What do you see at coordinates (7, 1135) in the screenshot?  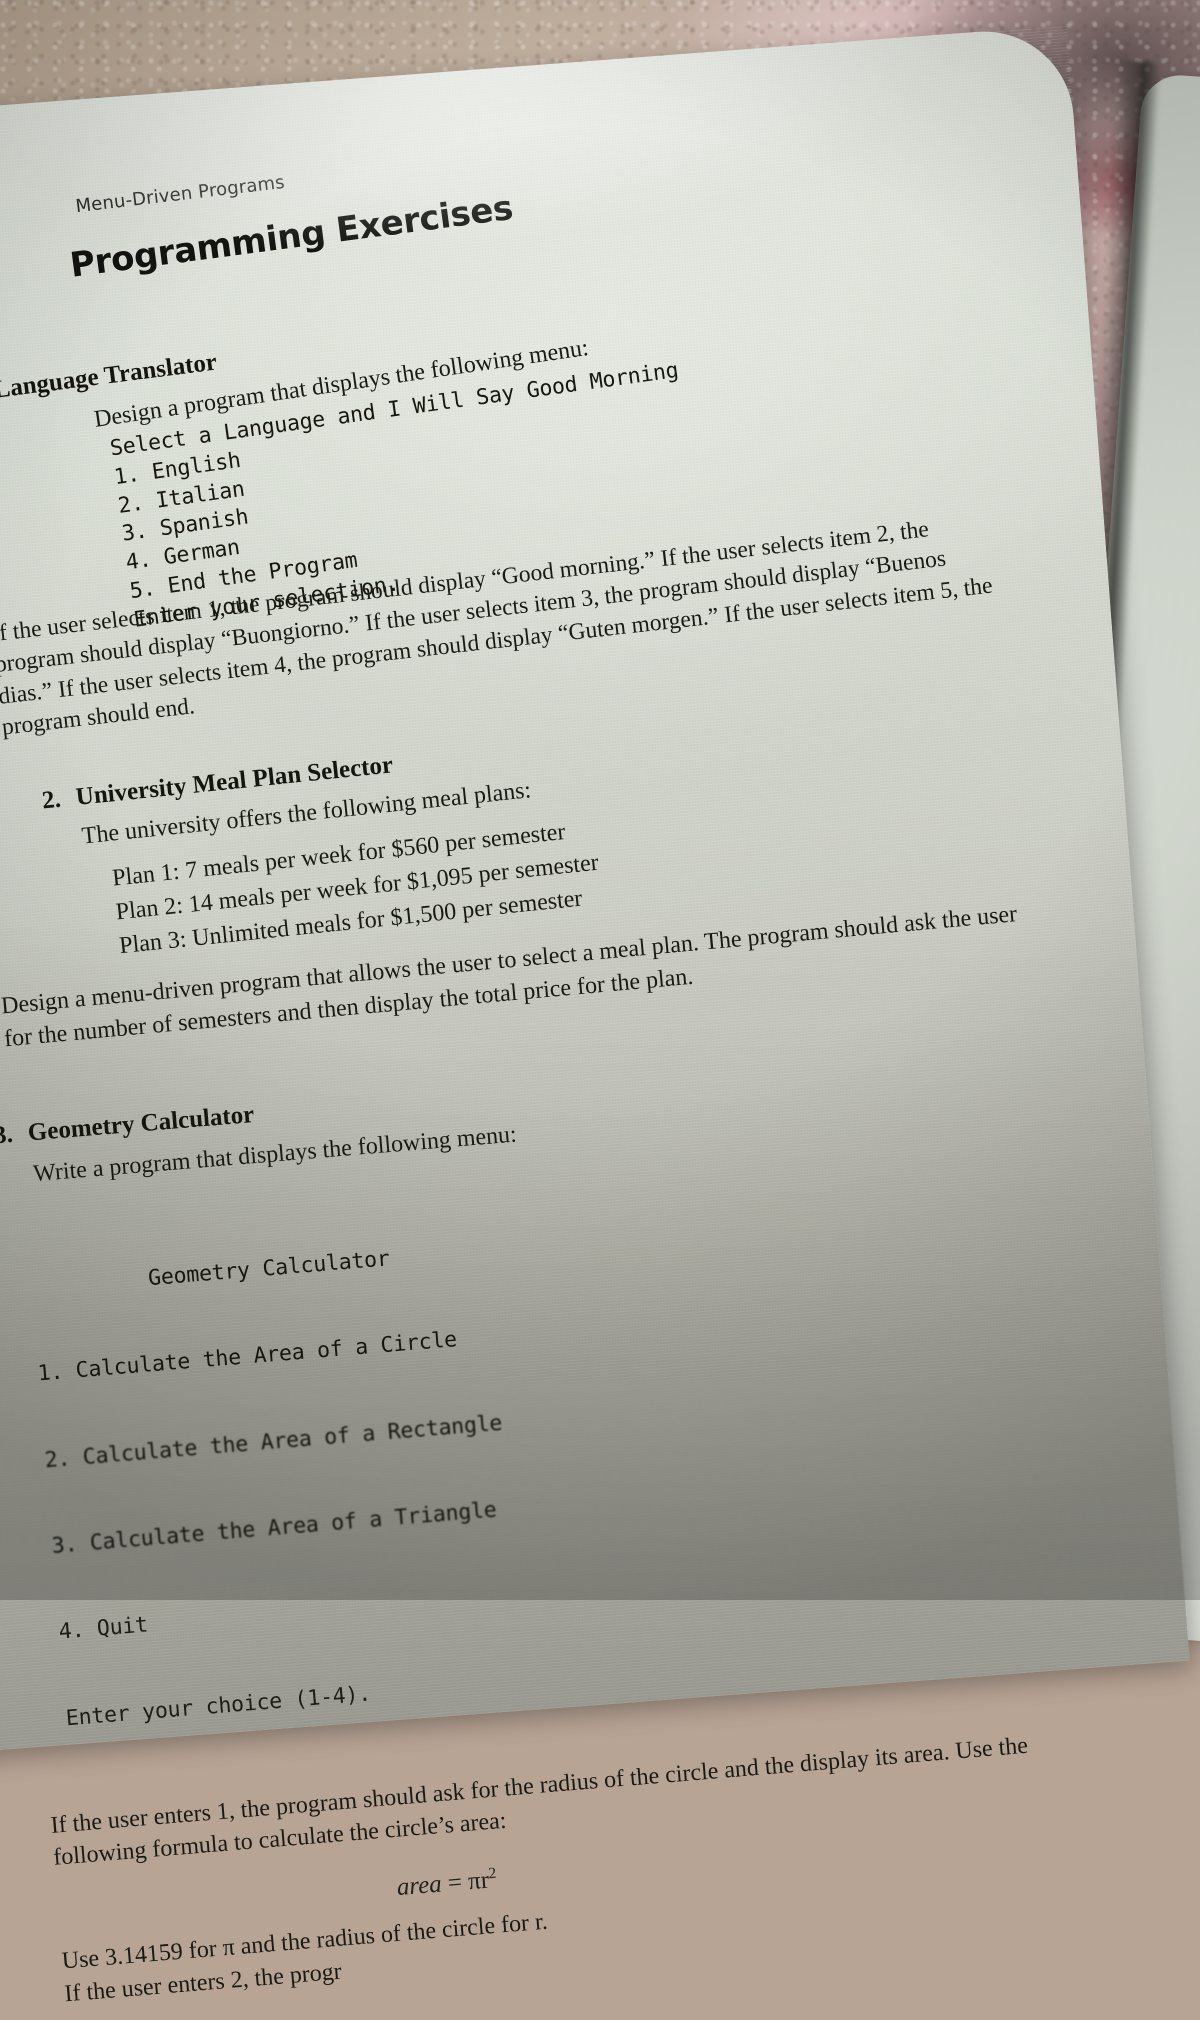 I see `exercise-3-number: 3.` at bounding box center [7, 1135].